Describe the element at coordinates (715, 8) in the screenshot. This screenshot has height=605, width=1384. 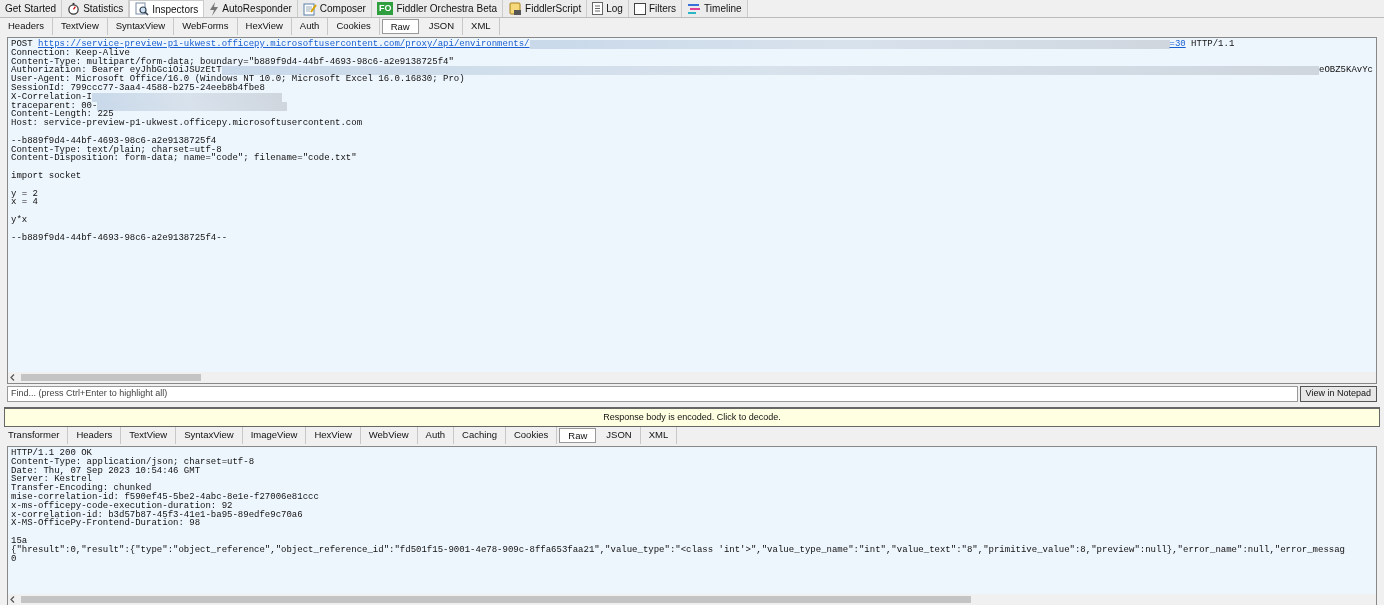
I see `main-tab: Timeline` at that location.